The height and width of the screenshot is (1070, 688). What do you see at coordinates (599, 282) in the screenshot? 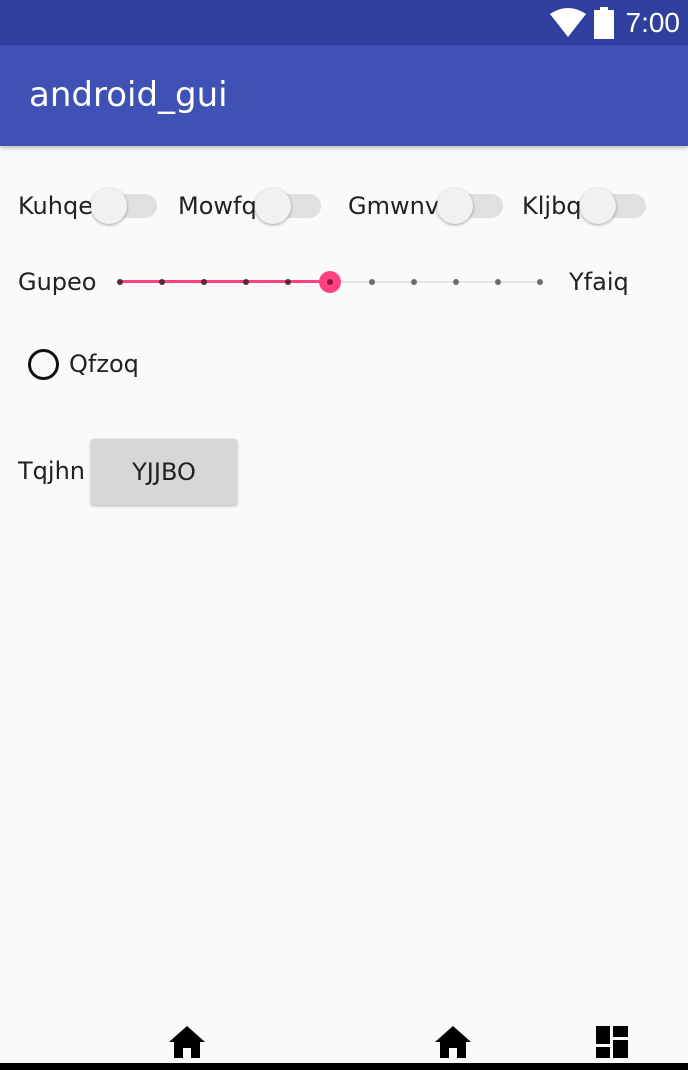
I see `slider-max-label: Yfaiq` at bounding box center [599, 282].